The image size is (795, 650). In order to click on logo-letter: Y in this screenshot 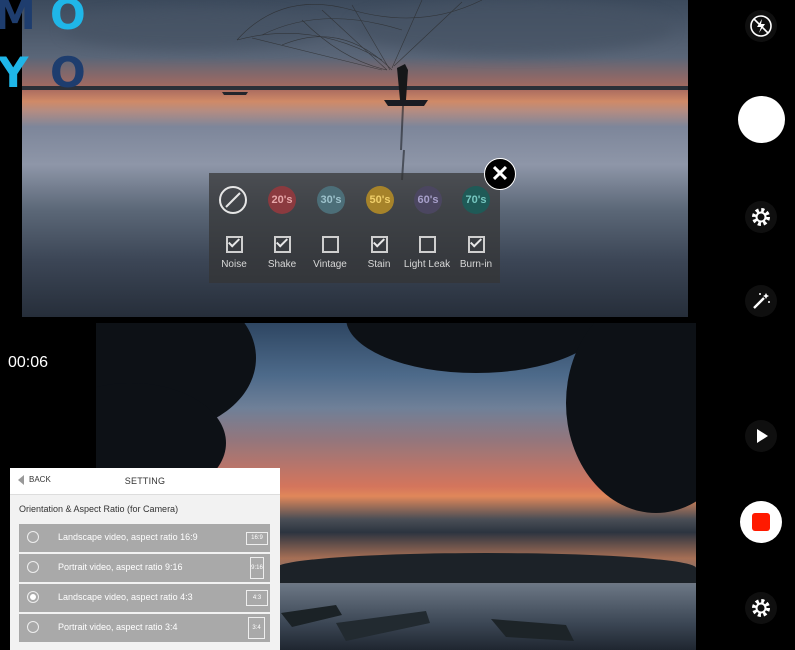, I will do `click(14, 72)`.